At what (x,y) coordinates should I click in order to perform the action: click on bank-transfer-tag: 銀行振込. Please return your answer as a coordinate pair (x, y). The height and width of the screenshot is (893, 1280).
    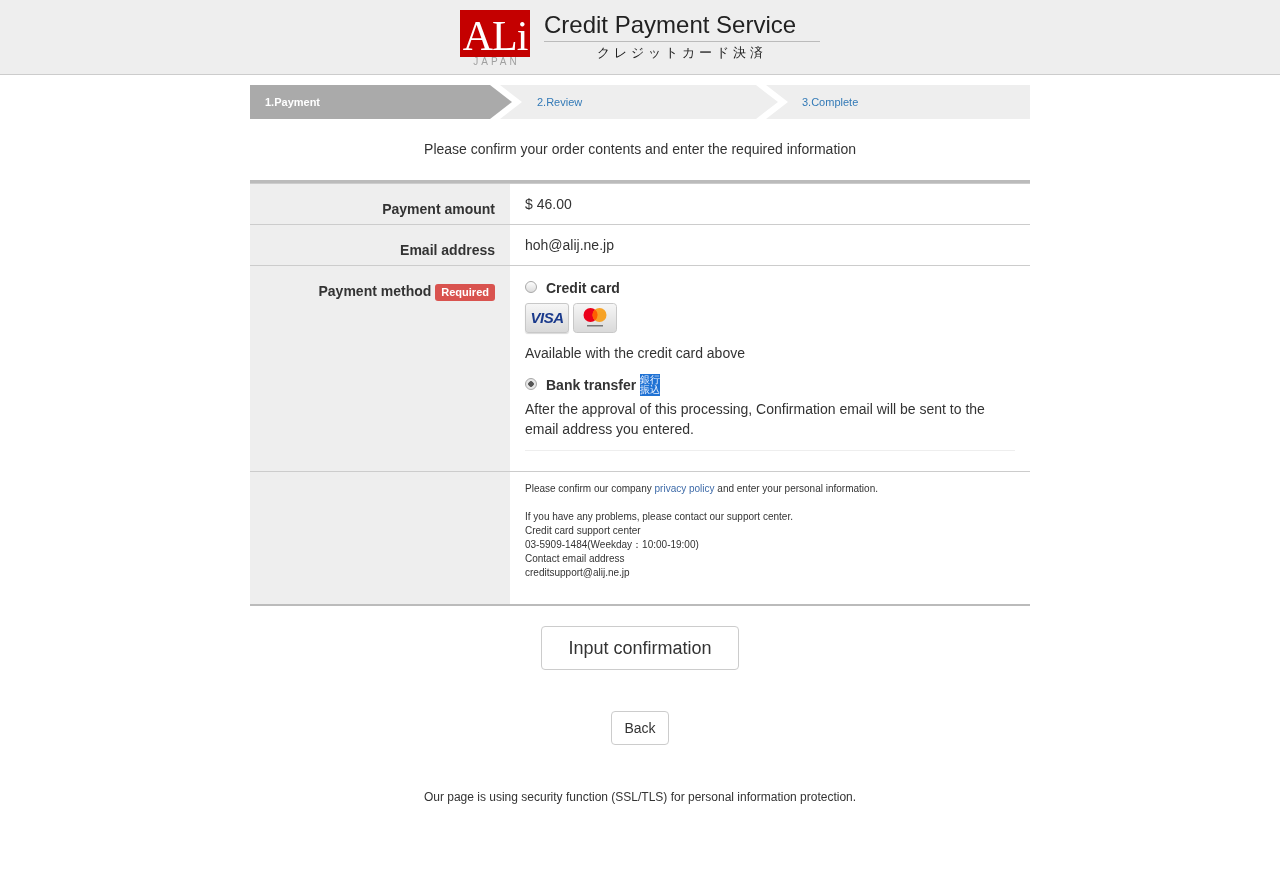
    Looking at the image, I should click on (650, 385).